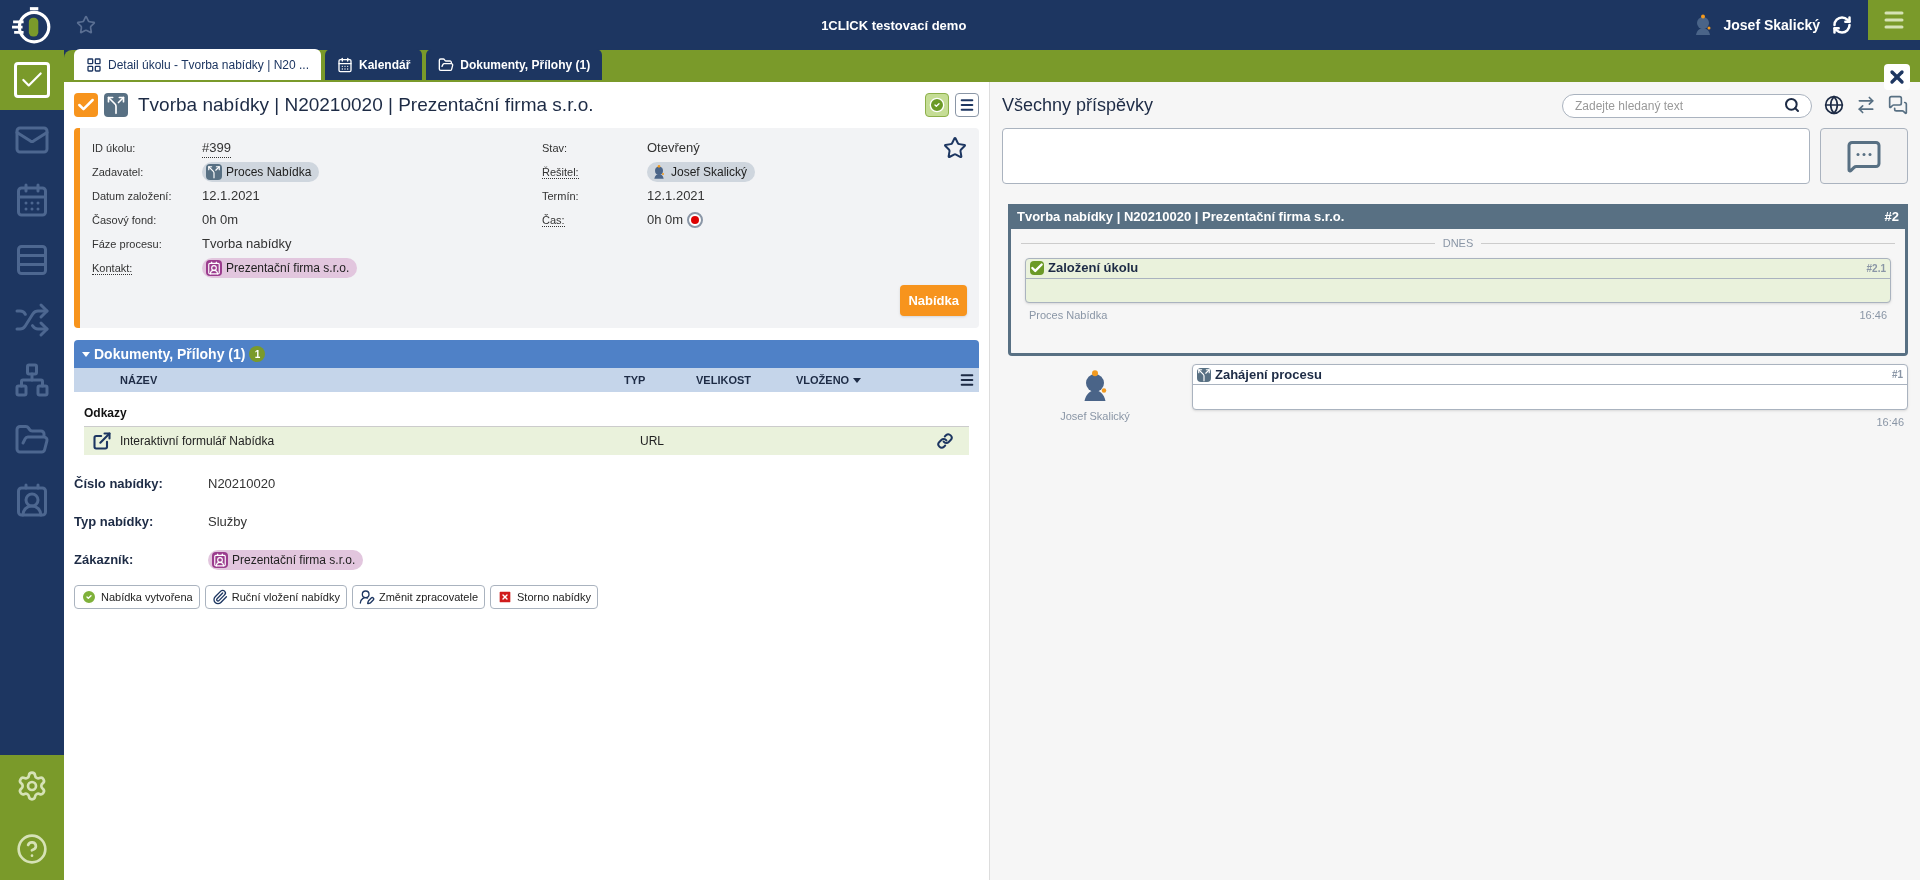  What do you see at coordinates (137, 597) in the screenshot?
I see `action-button: Nabídka vytvořena` at bounding box center [137, 597].